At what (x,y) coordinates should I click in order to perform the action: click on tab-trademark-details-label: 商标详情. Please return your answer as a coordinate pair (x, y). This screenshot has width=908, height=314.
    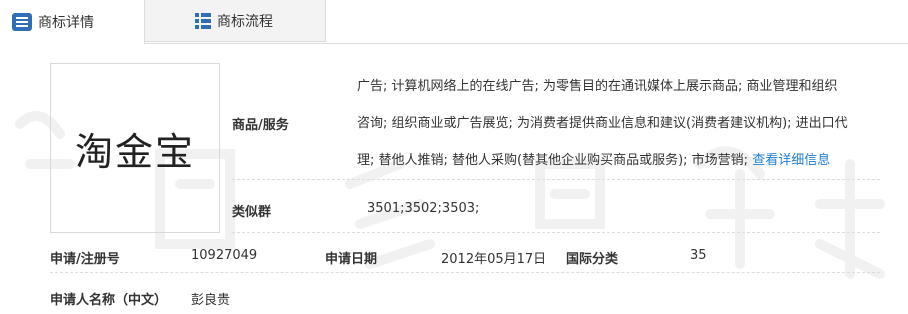
    Looking at the image, I should click on (66, 23).